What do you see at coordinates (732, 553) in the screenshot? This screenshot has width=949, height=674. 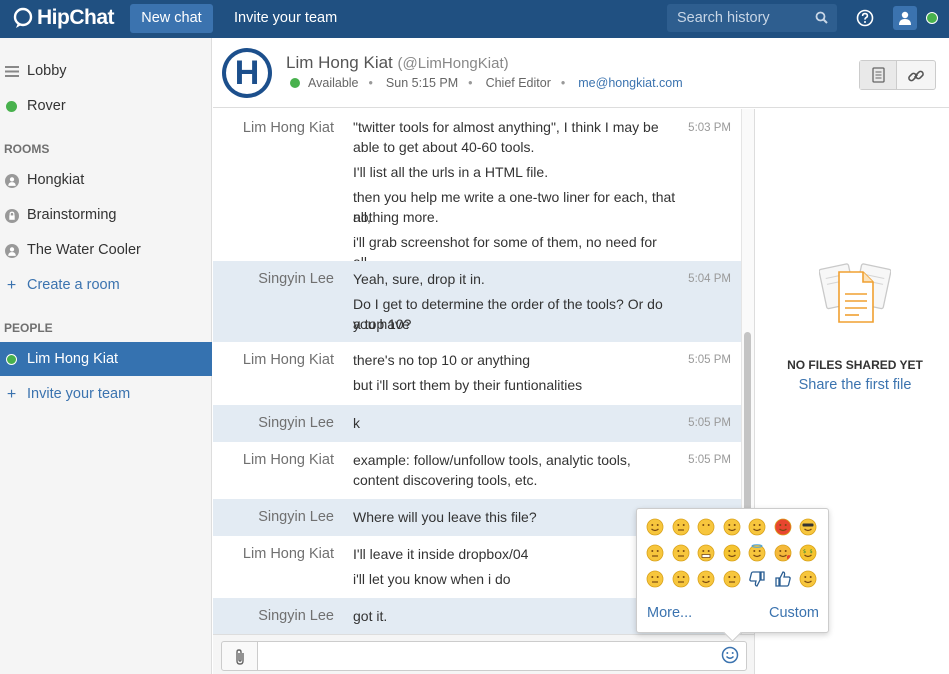 I see `flushed-emoticon-icon` at bounding box center [732, 553].